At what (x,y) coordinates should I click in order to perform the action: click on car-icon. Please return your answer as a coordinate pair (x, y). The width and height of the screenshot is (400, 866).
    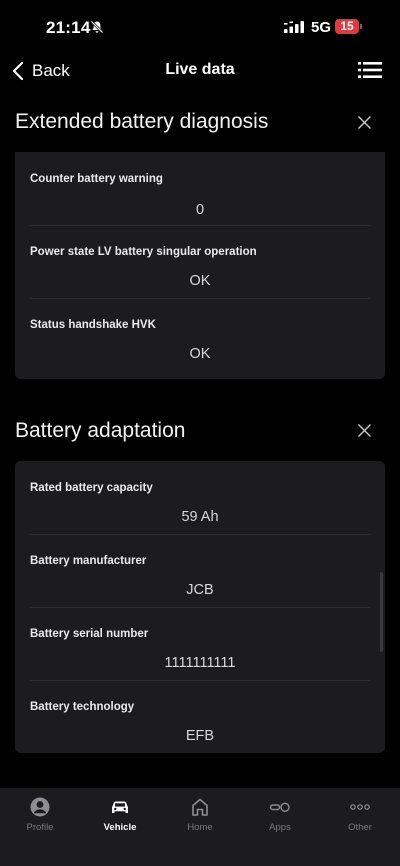
    Looking at the image, I should click on (120, 807).